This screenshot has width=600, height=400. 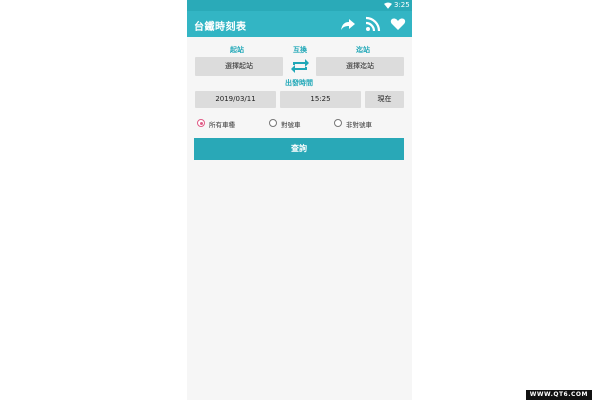 What do you see at coordinates (299, 24) in the screenshot?
I see `app-bar: 台鐵時刻表` at bounding box center [299, 24].